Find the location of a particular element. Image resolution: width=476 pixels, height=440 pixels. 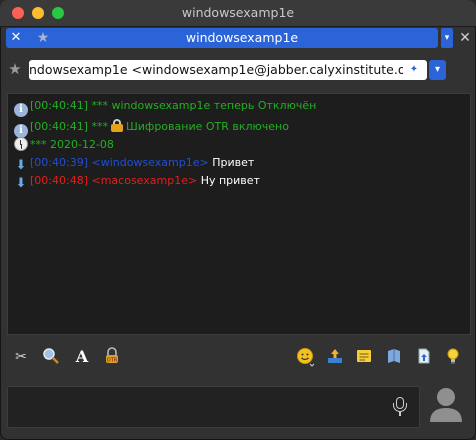

title-bar: windowsexamp1e is located at coordinates (238, 13).